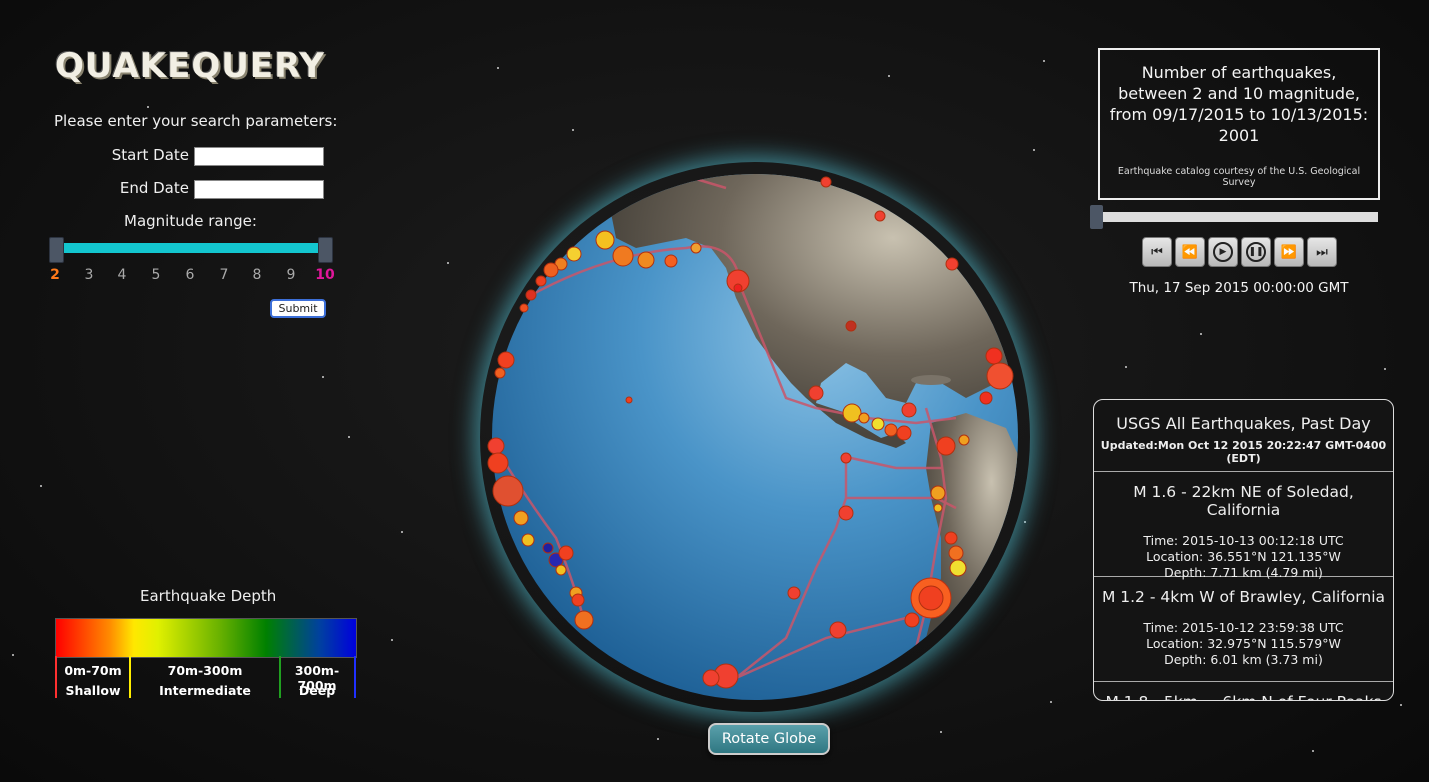  Describe the element at coordinates (1239, 93) in the screenshot. I see `count-line-2: between 2 and 10 magnitude,` at that location.